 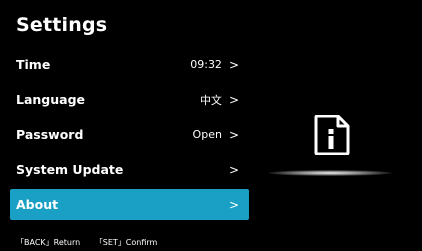 What do you see at coordinates (210, 100) in the screenshot?
I see `language-value: 中文` at bounding box center [210, 100].